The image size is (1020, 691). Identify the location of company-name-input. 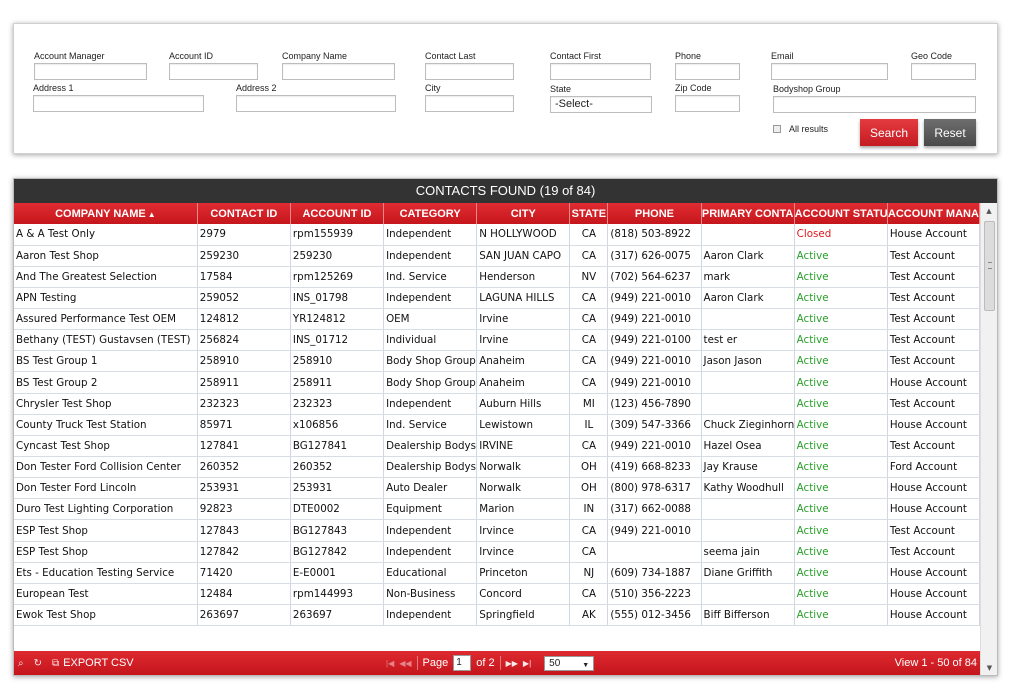
(338, 71).